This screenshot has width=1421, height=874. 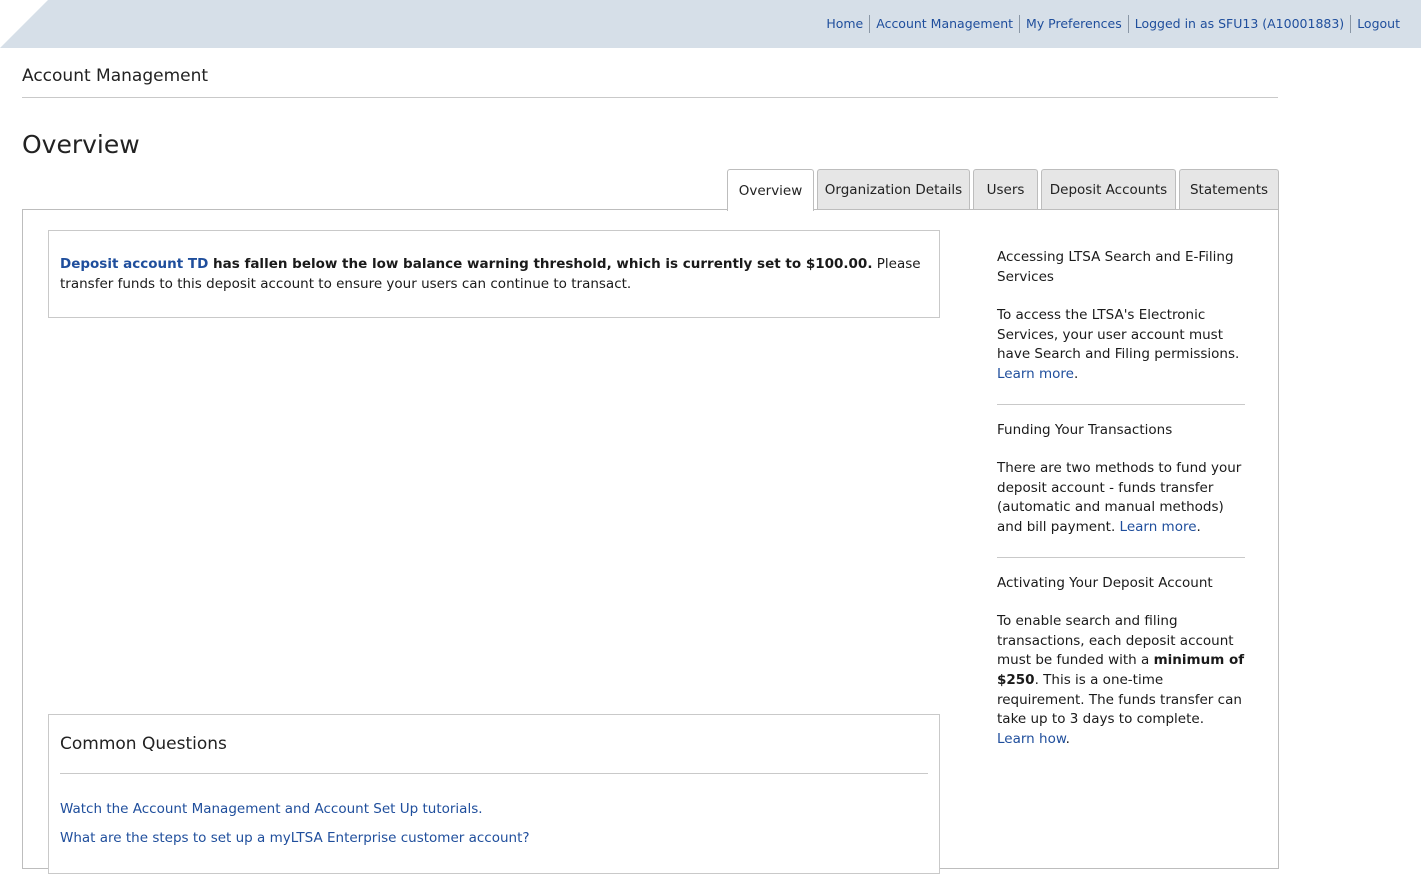 What do you see at coordinates (1073, 24) in the screenshot?
I see `nav-preferences-link: My Preferences` at bounding box center [1073, 24].